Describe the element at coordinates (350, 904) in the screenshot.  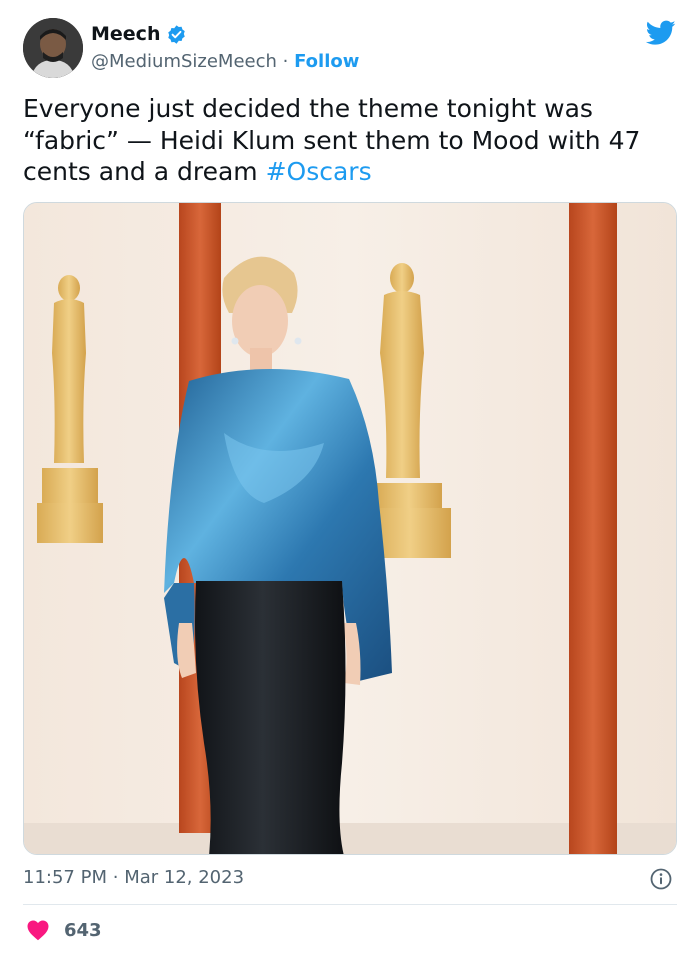
I see `divider` at that location.